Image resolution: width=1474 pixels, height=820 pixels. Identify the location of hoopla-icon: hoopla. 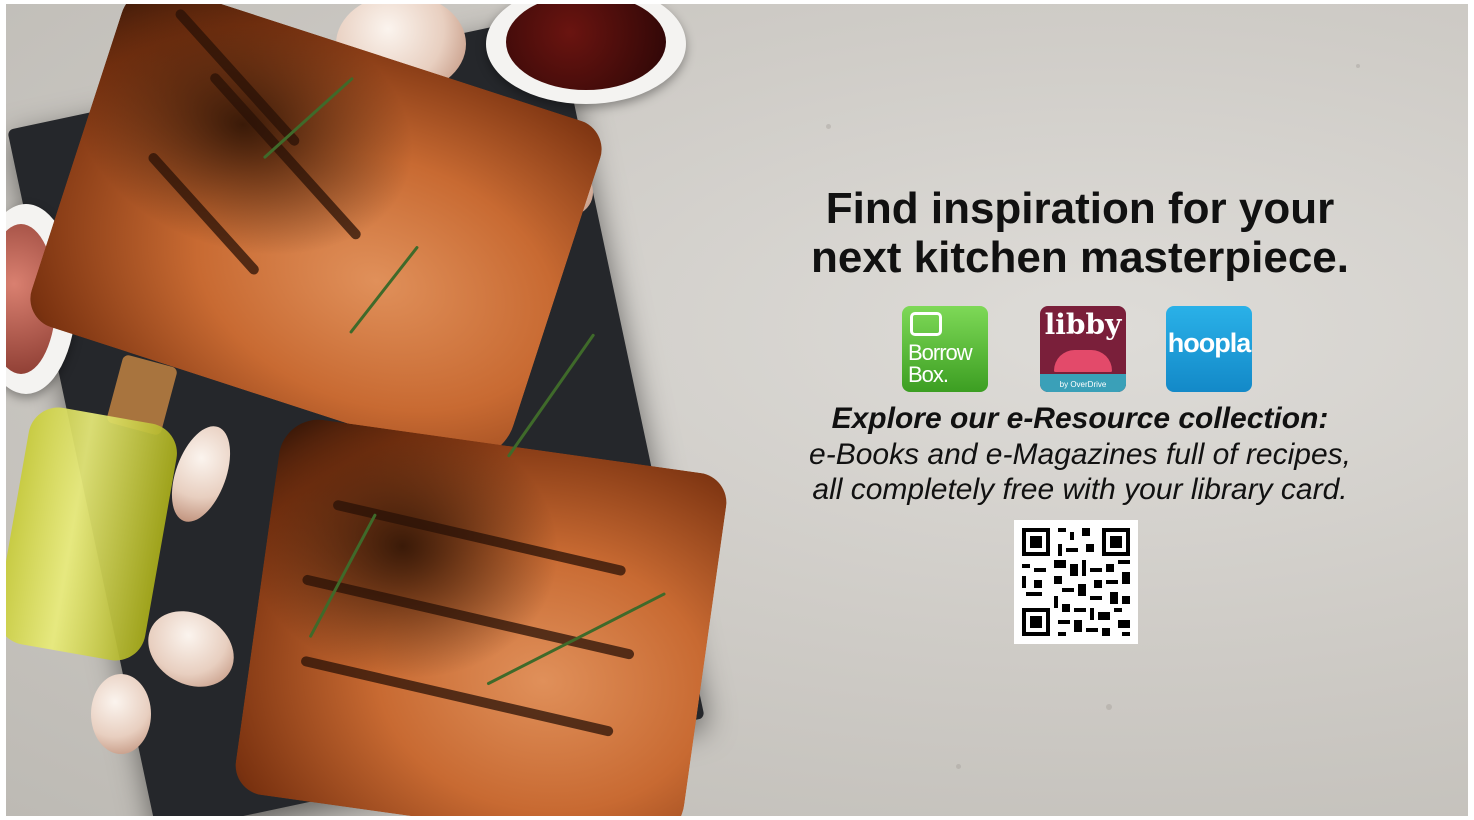
(1209, 349).